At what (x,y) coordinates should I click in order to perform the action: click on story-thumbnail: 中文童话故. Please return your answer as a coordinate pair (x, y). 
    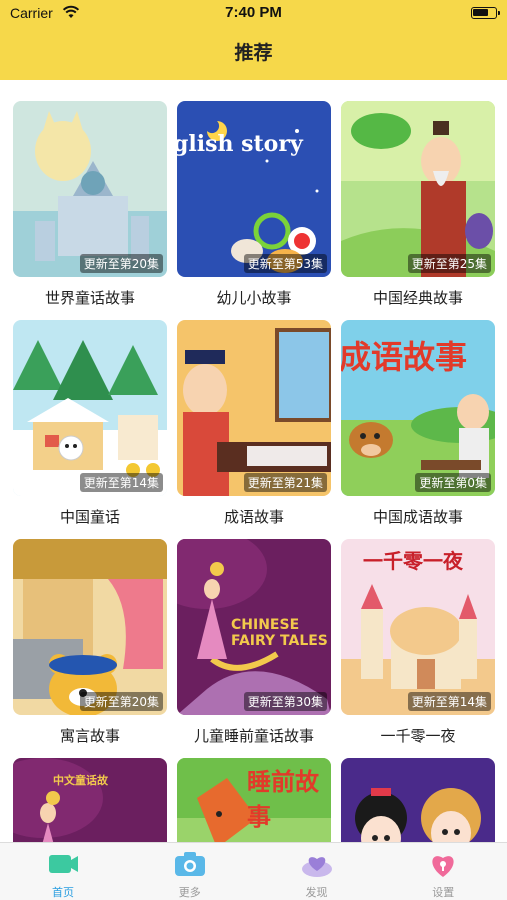
    Looking at the image, I should click on (90, 800).